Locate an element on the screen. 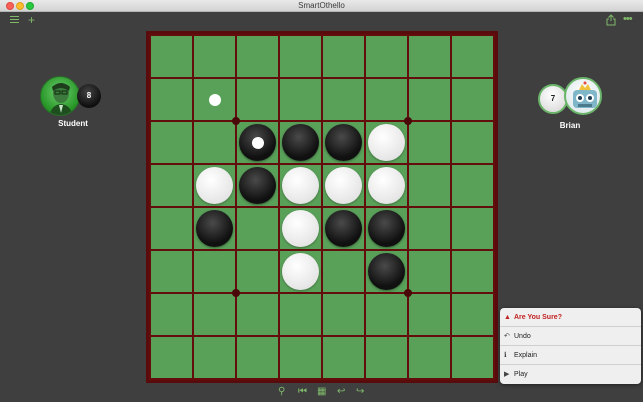 This screenshot has width=643, height=402. board-star-point is located at coordinates (236, 293).